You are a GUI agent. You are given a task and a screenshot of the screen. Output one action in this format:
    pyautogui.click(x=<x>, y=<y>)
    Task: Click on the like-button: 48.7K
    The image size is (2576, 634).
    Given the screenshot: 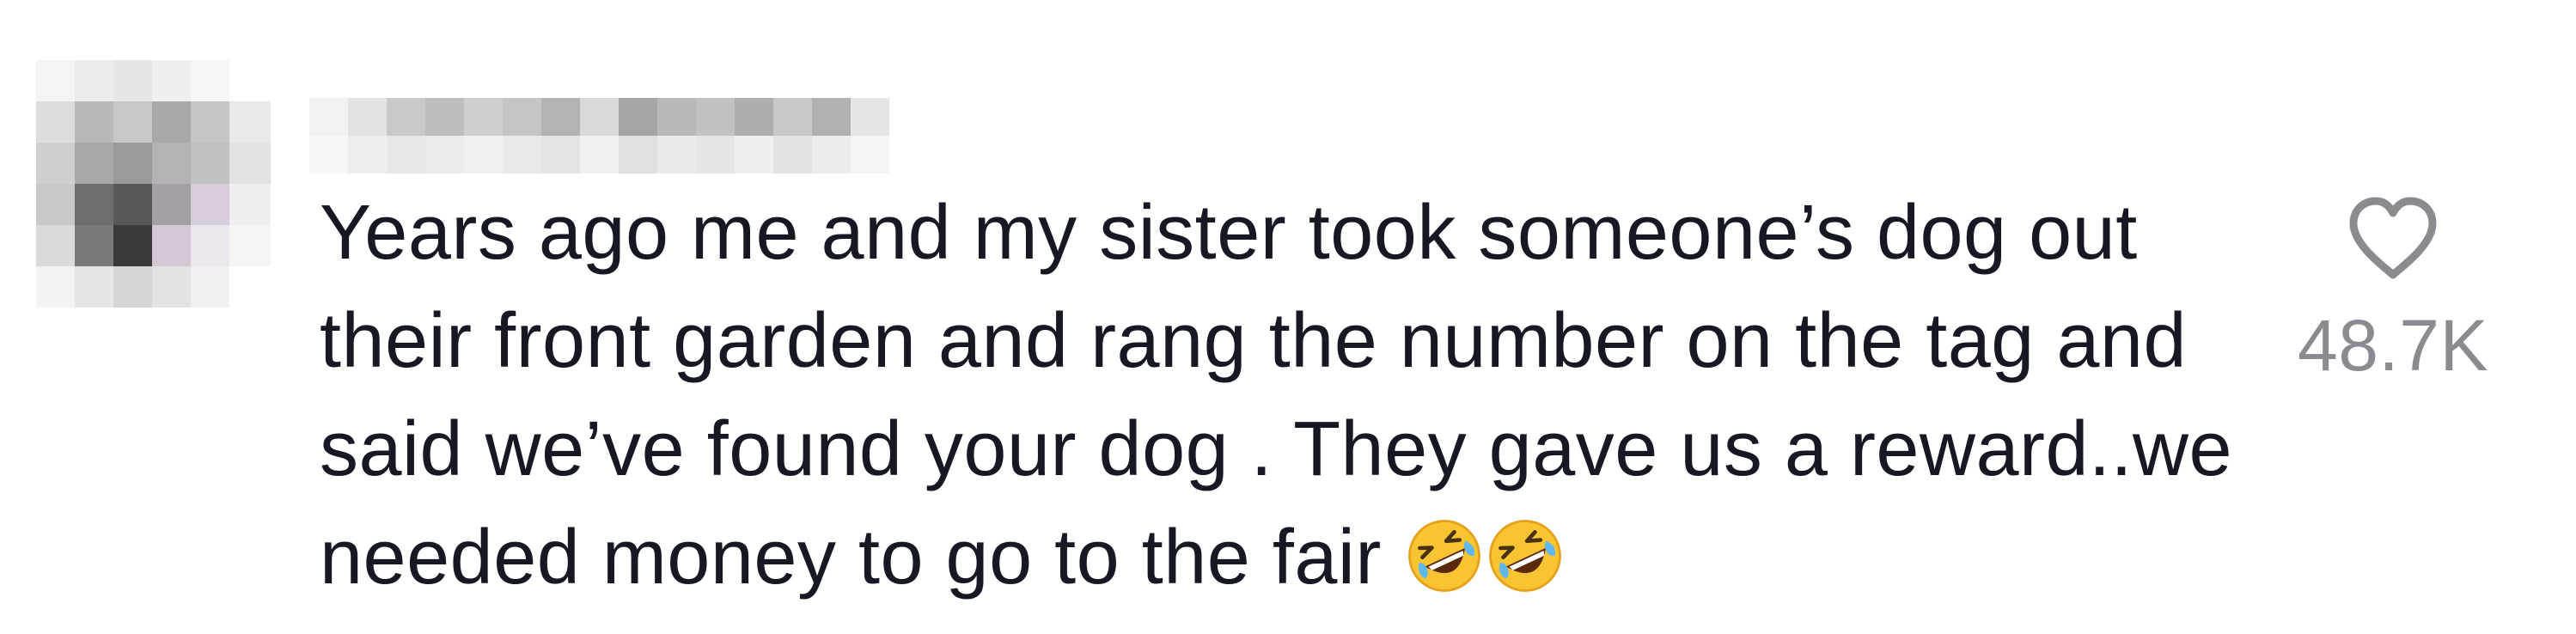 What is the action you would take?
    pyautogui.click(x=2393, y=292)
    